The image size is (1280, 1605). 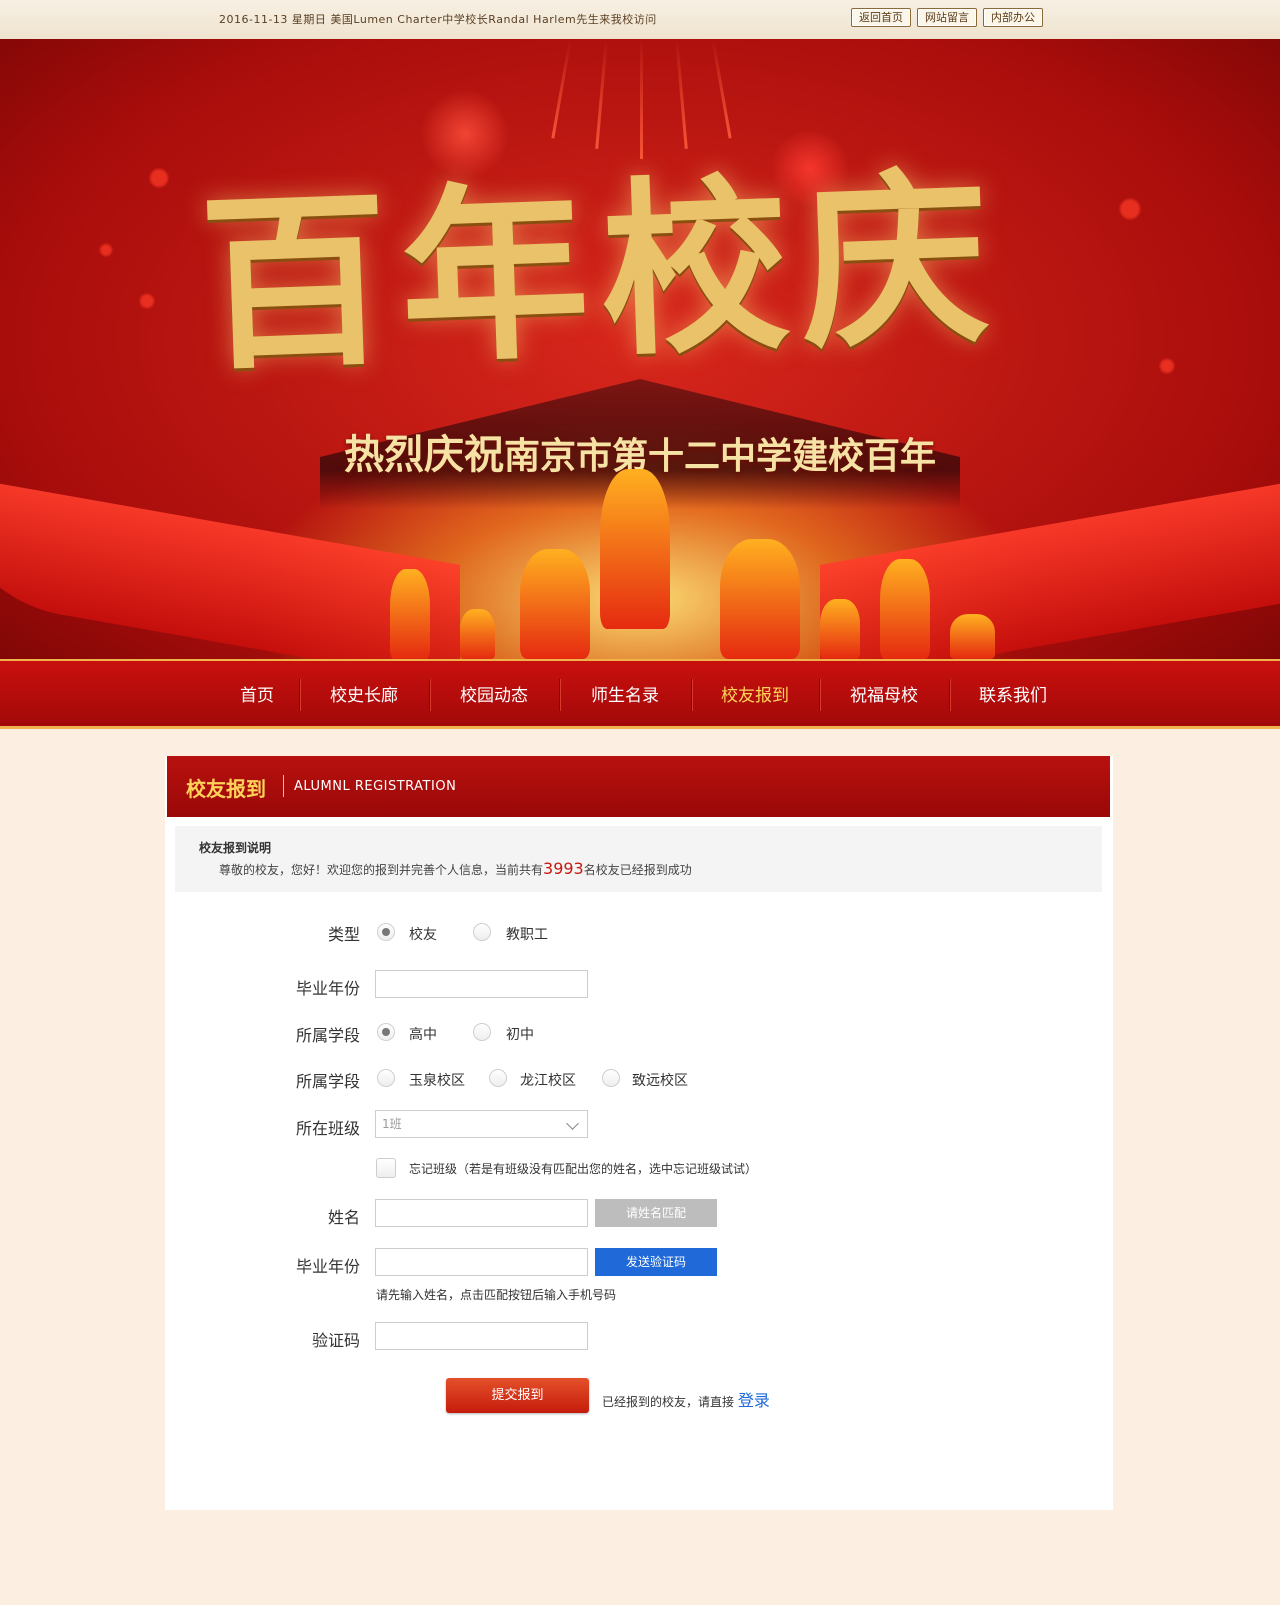 What do you see at coordinates (670, 1402) in the screenshot?
I see `login-tip-text: 已经报到的校友，请直接` at bounding box center [670, 1402].